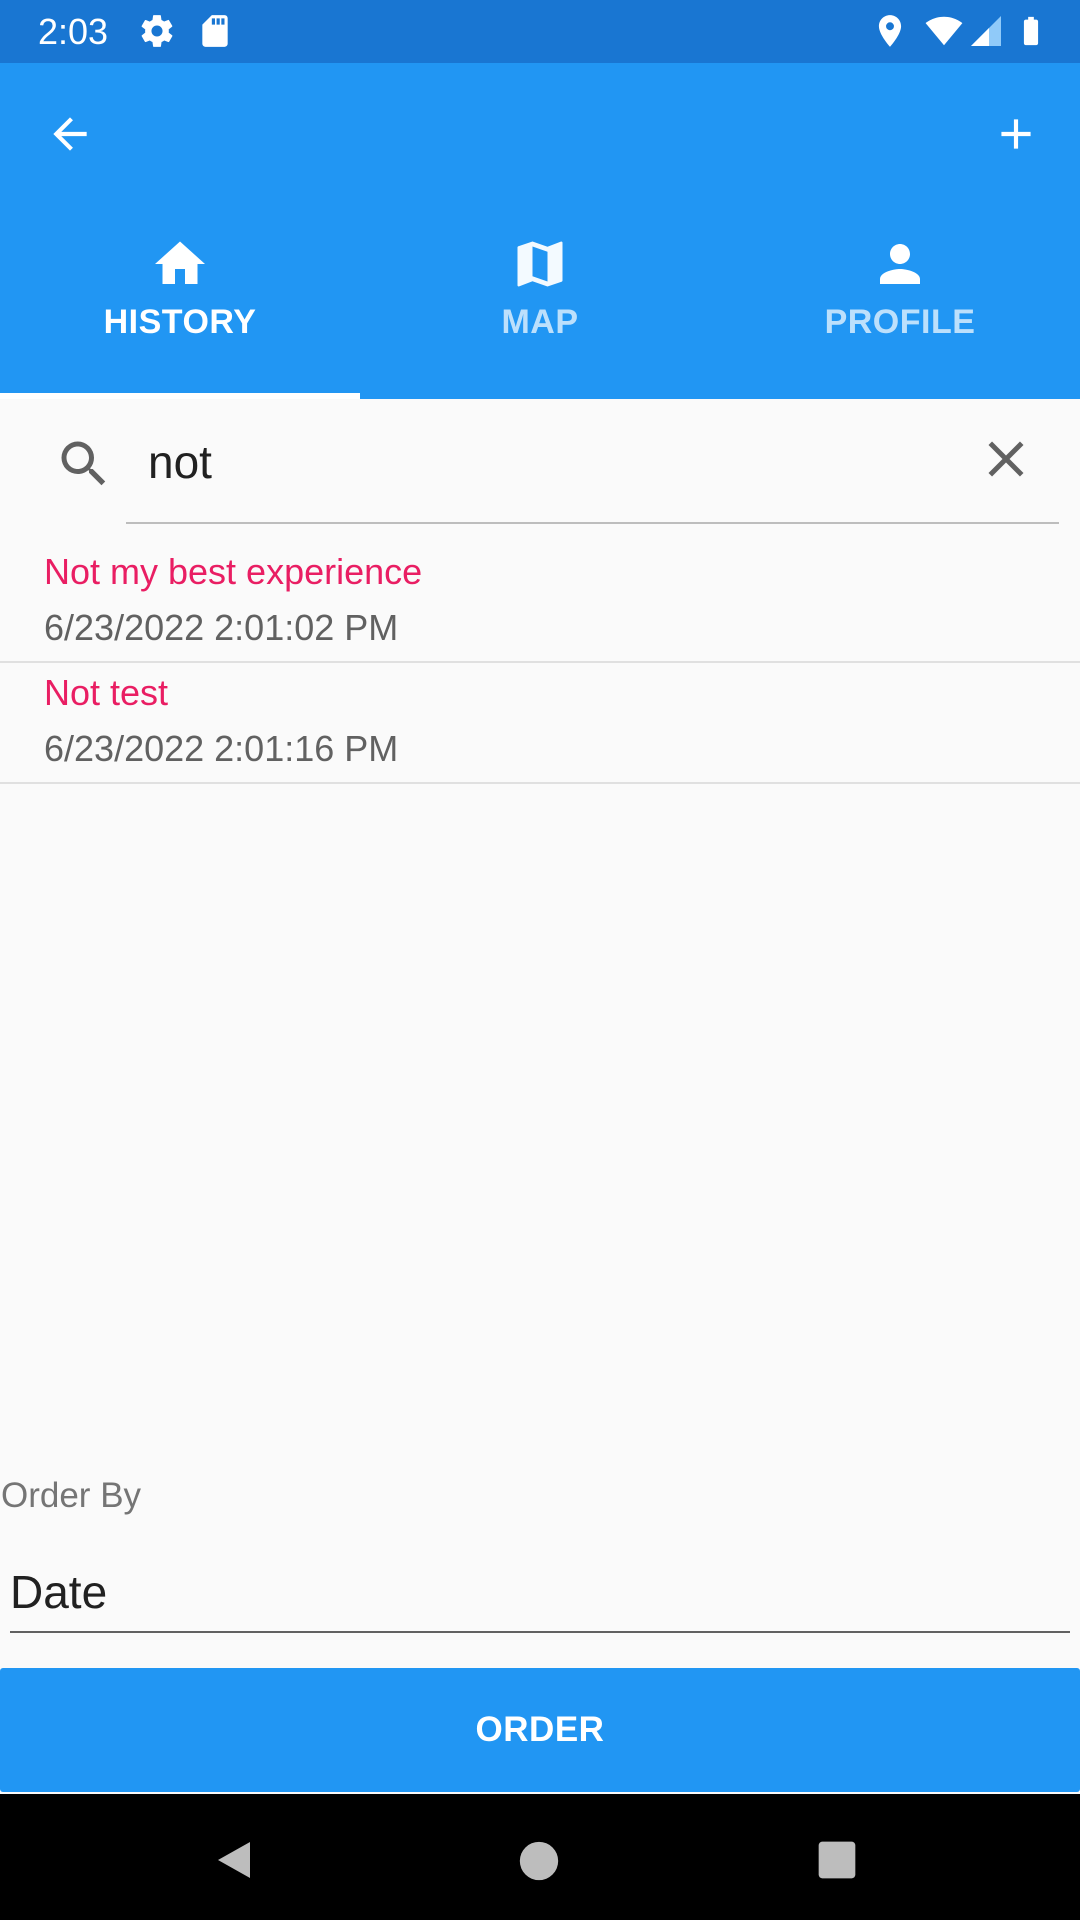 This screenshot has width=1080, height=1920. Describe the element at coordinates (157, 31) in the screenshot. I see `settings-icon` at that location.